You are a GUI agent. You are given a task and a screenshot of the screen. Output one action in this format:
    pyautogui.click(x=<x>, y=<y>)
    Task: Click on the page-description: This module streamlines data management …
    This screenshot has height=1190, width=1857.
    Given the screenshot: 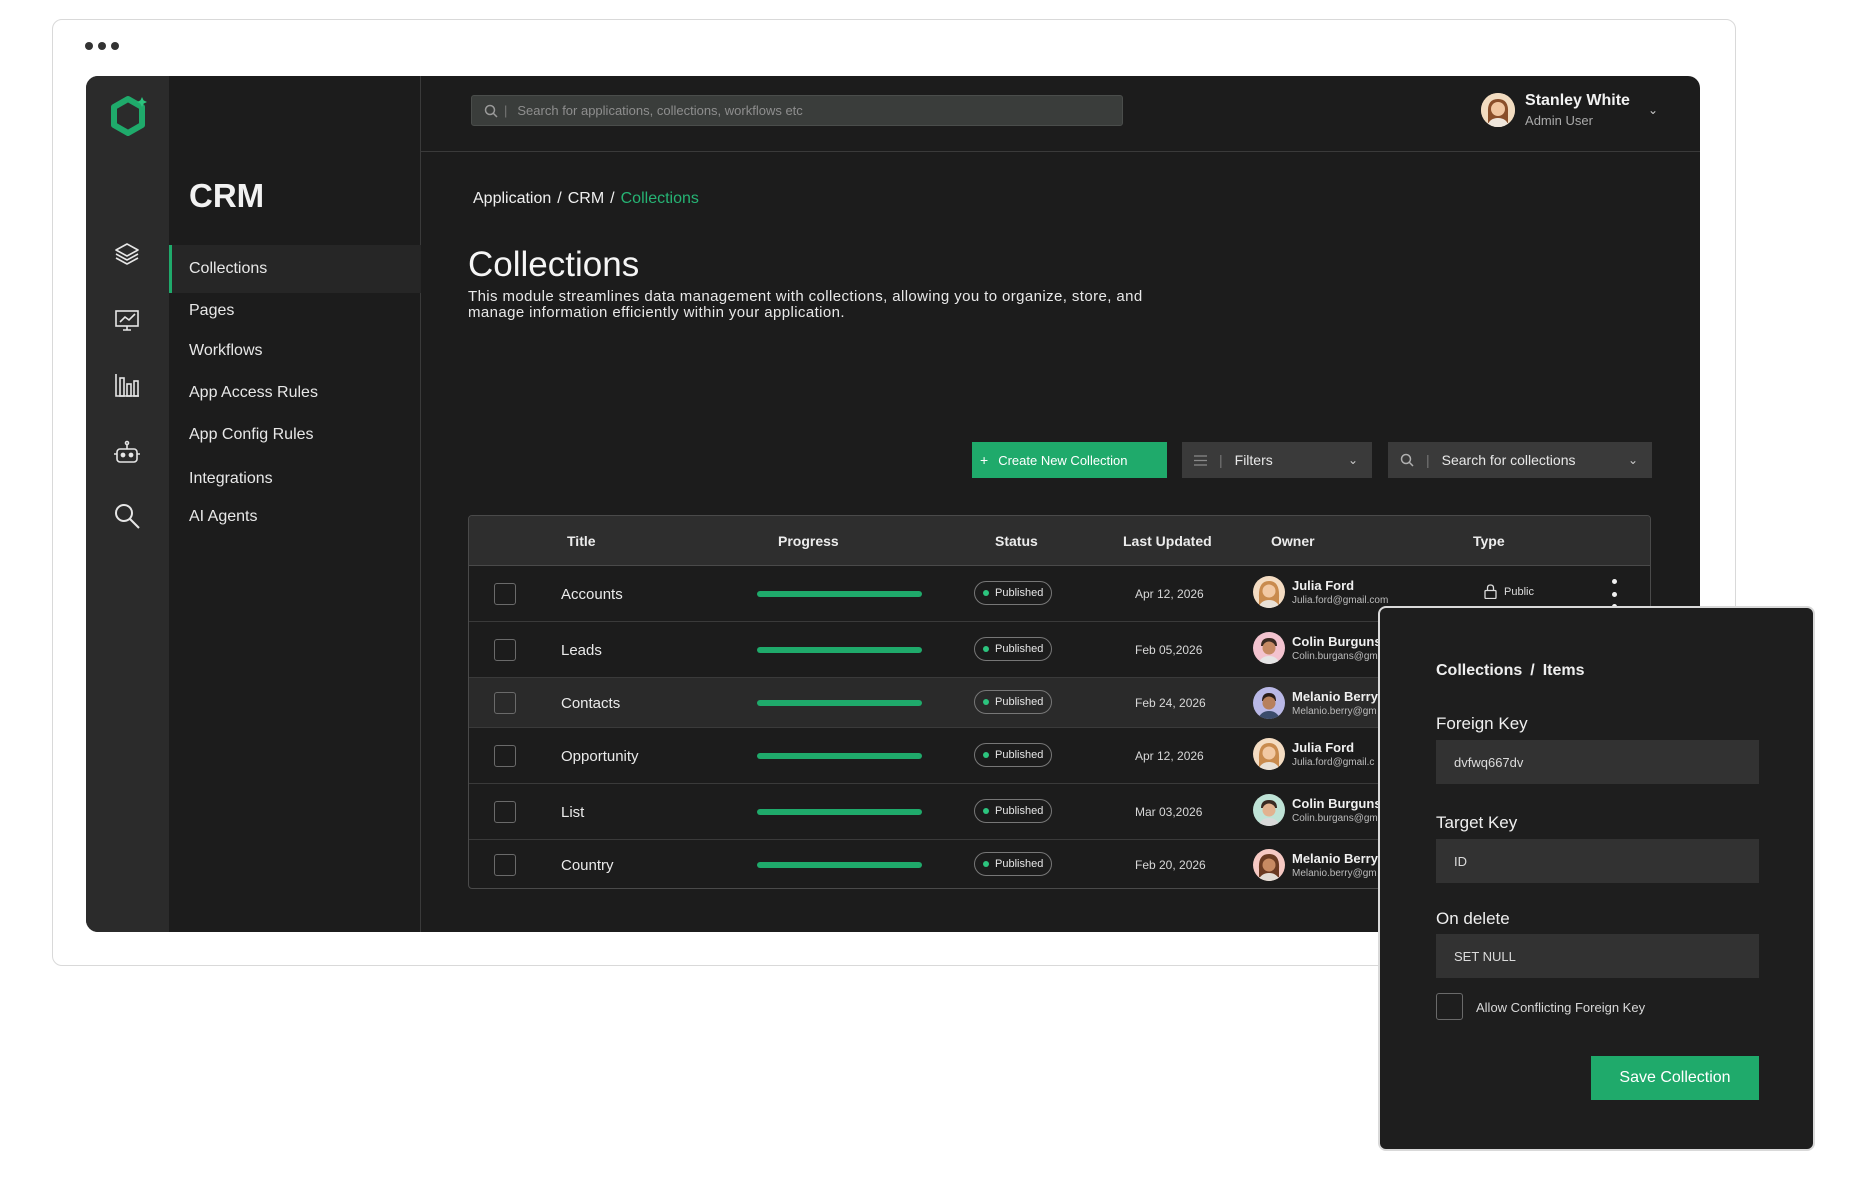 What is the action you would take?
    pyautogui.click(x=805, y=304)
    